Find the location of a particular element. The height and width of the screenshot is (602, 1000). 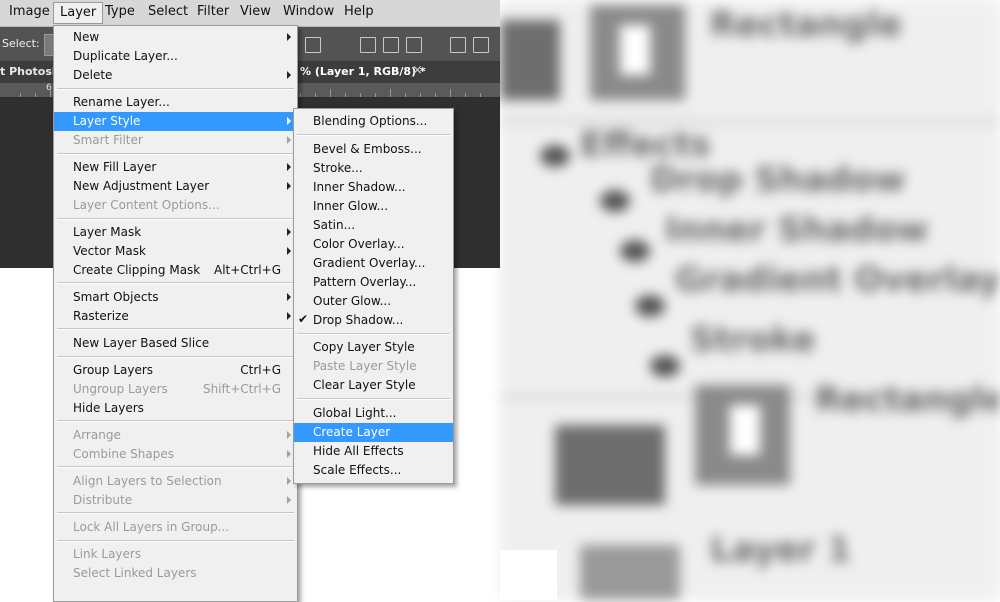

layer_menu-item-link-layers: Link Layers is located at coordinates (175, 554).